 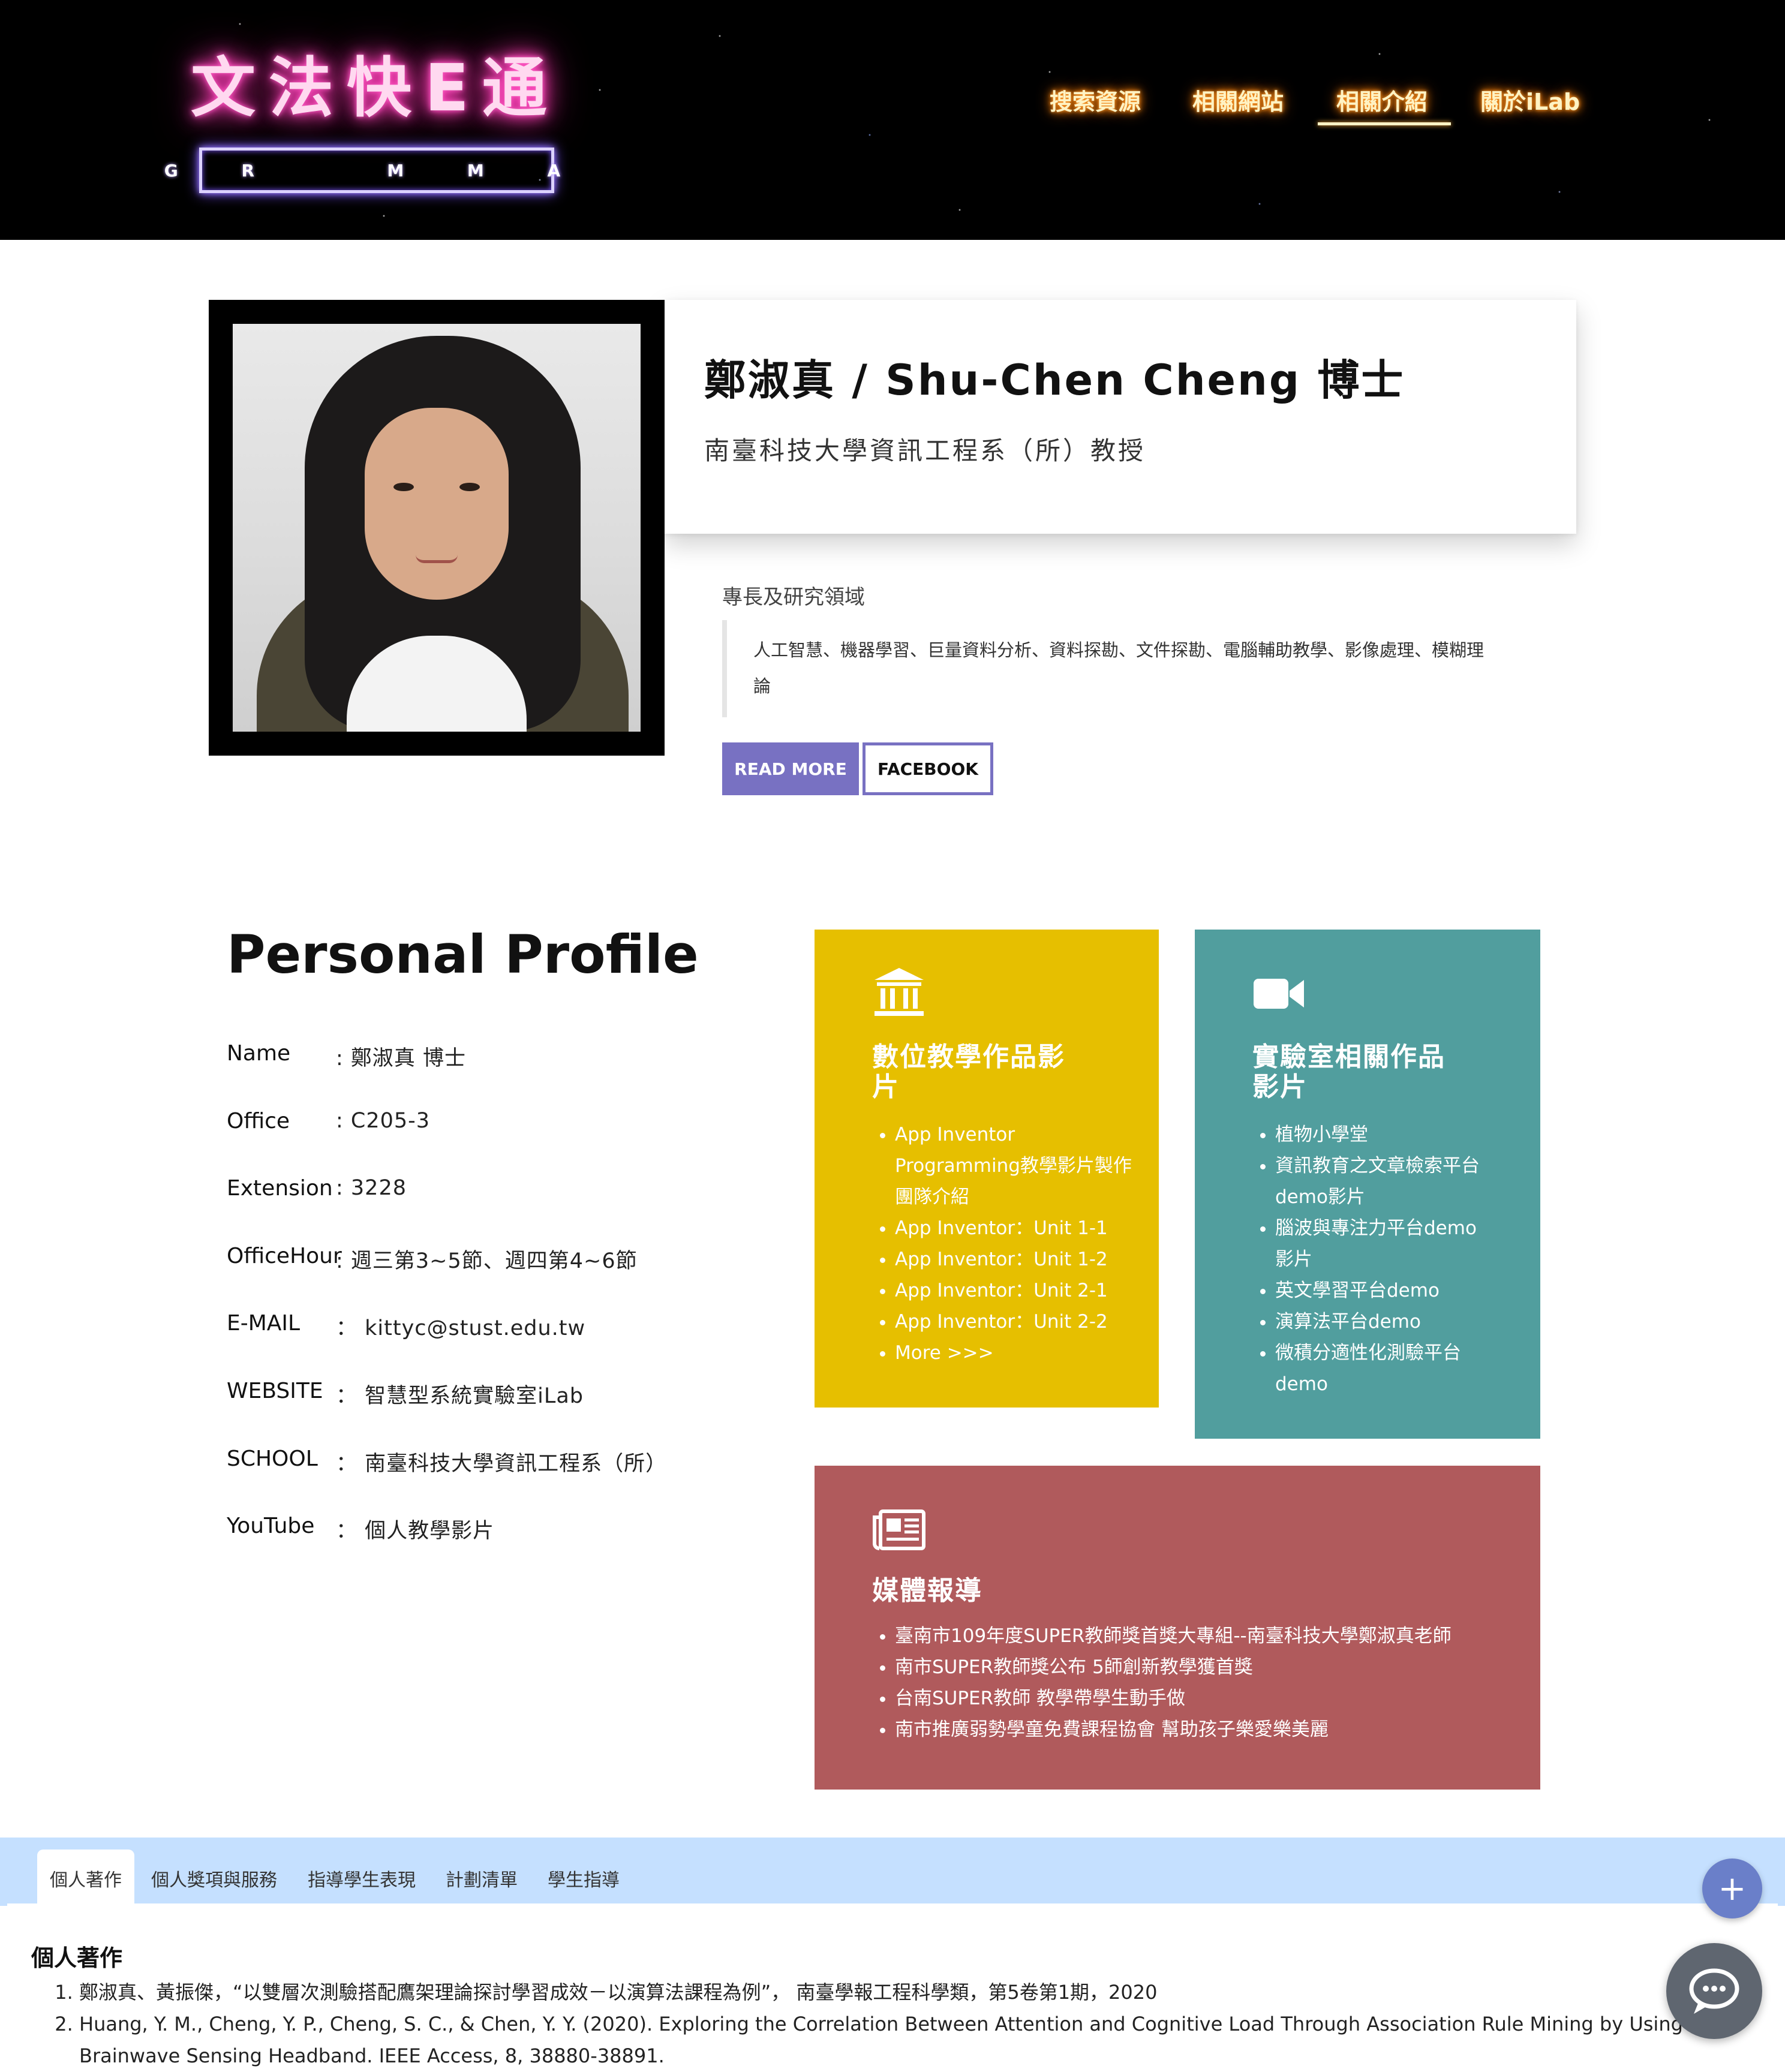 I want to click on tab-awards-services: 個人獎項與服務, so click(x=214, y=1878).